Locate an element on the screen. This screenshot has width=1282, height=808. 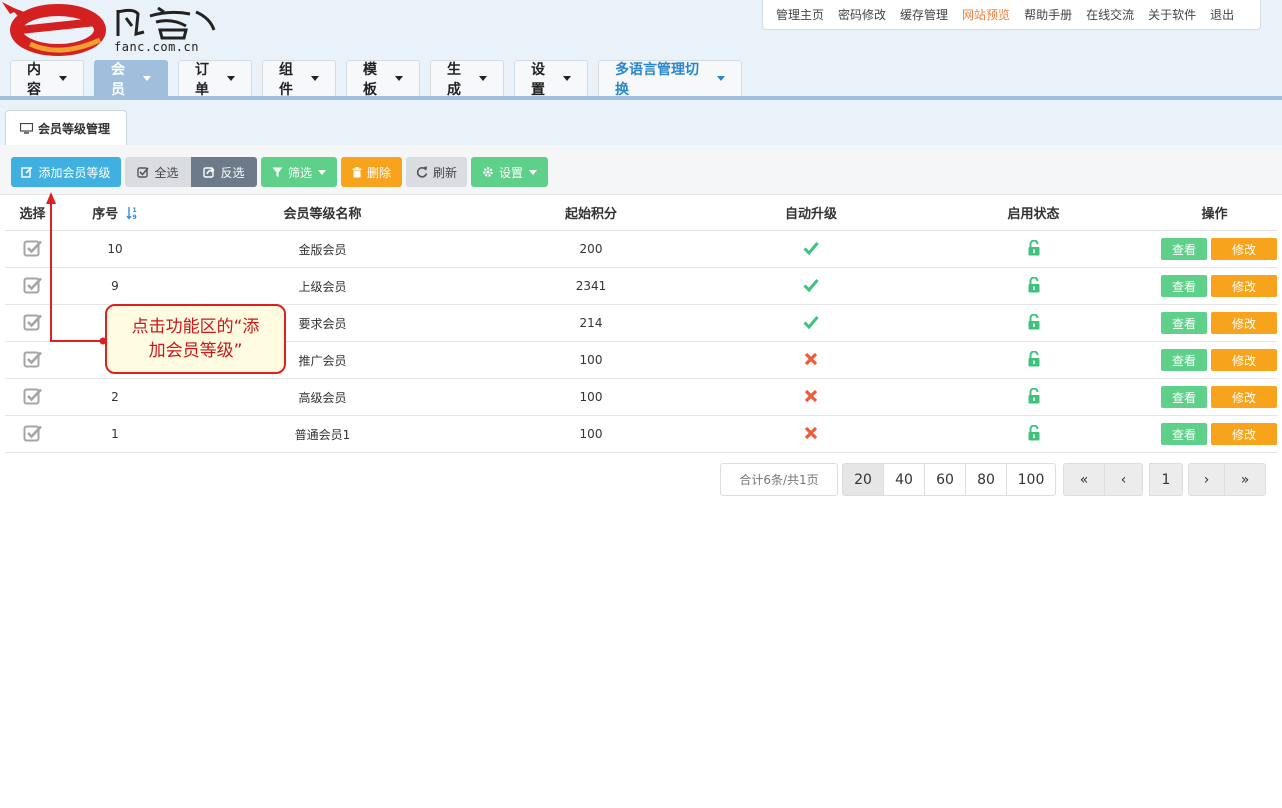
callout-line-2: 加会员等级” is located at coordinates (195, 351).